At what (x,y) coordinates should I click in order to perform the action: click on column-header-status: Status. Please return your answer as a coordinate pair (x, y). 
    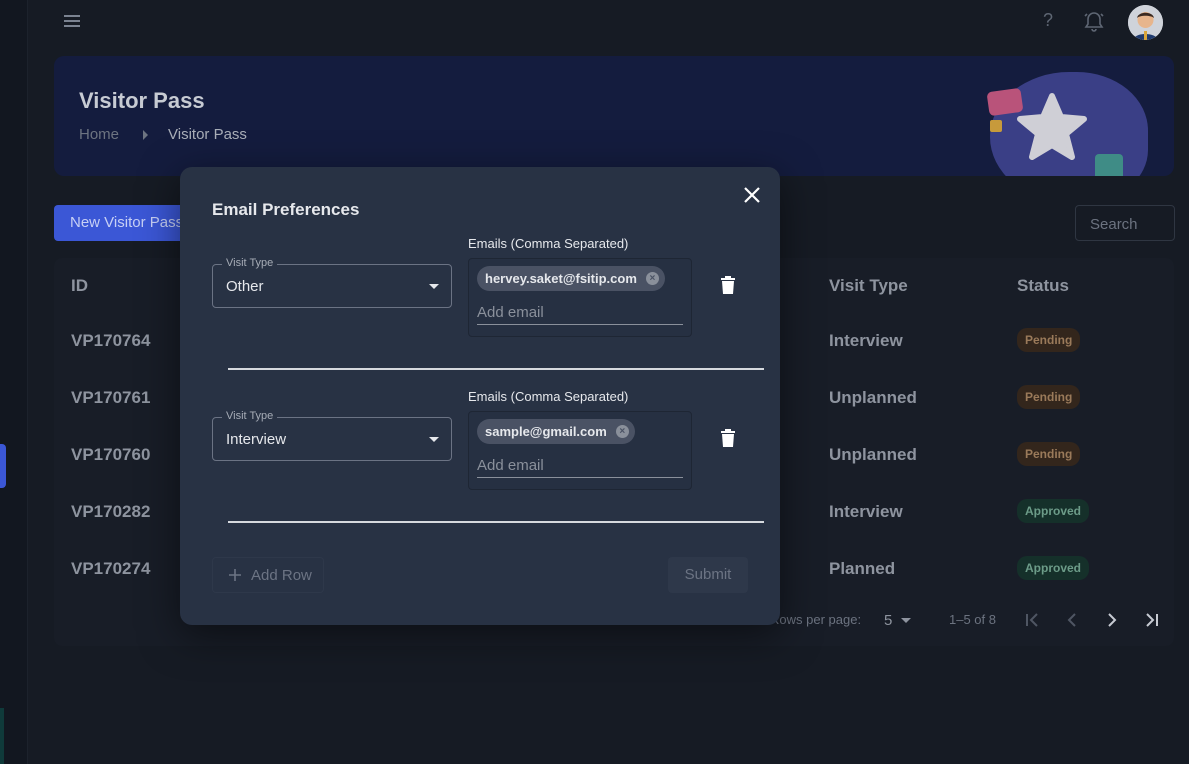
    Looking at the image, I should click on (1043, 286).